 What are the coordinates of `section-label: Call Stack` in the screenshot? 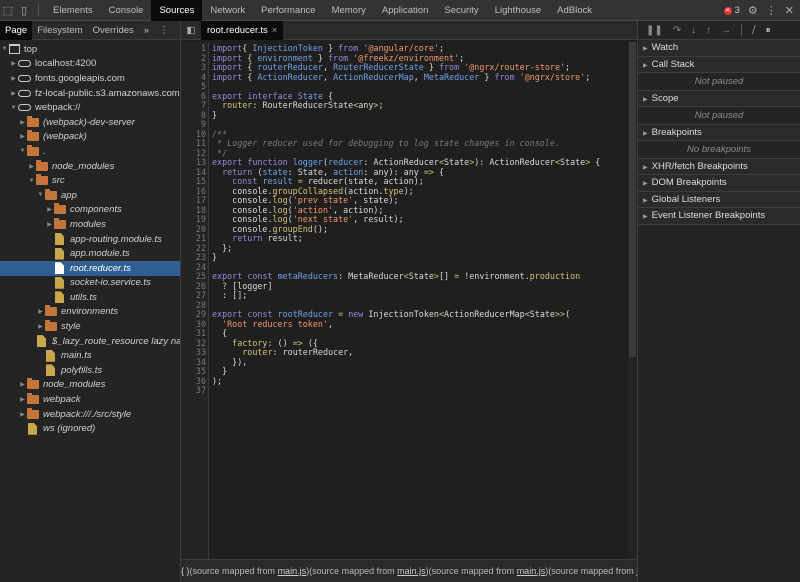 It's located at (673, 64).